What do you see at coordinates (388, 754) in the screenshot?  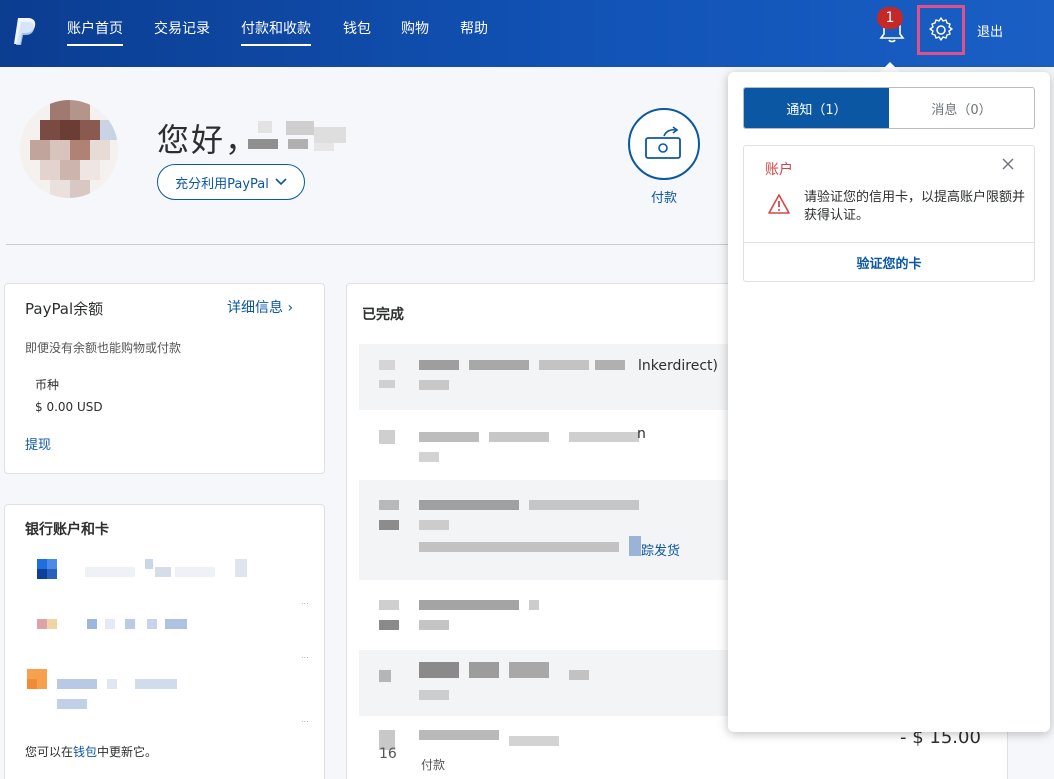 I see `activity-row-date: 16` at bounding box center [388, 754].